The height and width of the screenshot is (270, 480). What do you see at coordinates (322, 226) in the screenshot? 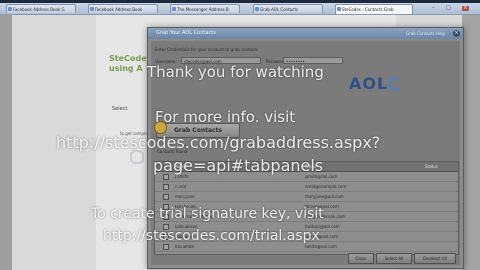
I see `contact-email: kwilson@aol.com` at bounding box center [322, 226].